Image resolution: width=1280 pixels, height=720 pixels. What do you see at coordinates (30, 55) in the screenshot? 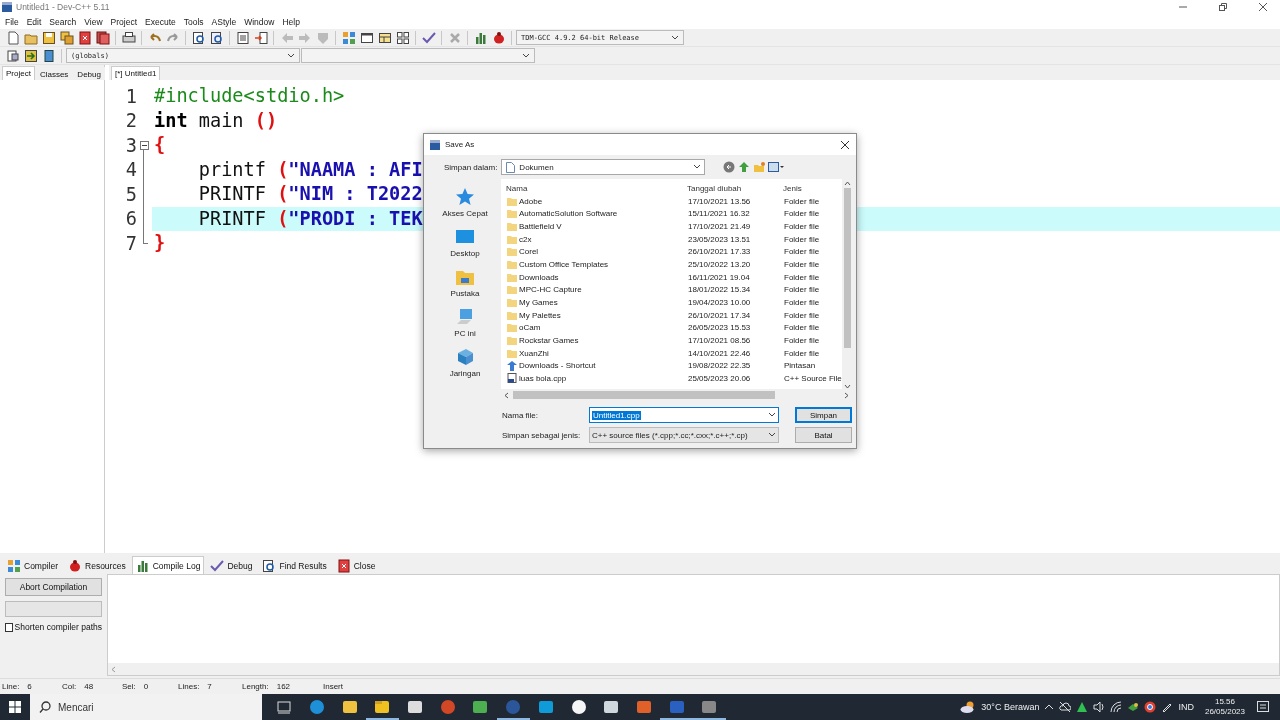
I see `insert-icon` at bounding box center [30, 55].